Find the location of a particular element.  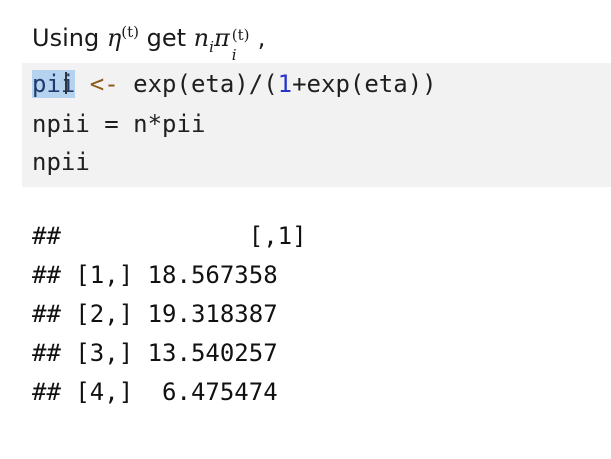

assign-operator: <- is located at coordinates (104, 84).